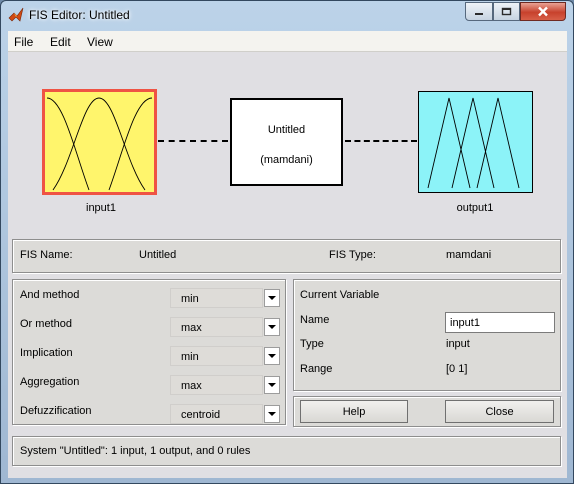 The image size is (574, 484). Describe the element at coordinates (475, 208) in the screenshot. I see `output-label: output1` at that location.